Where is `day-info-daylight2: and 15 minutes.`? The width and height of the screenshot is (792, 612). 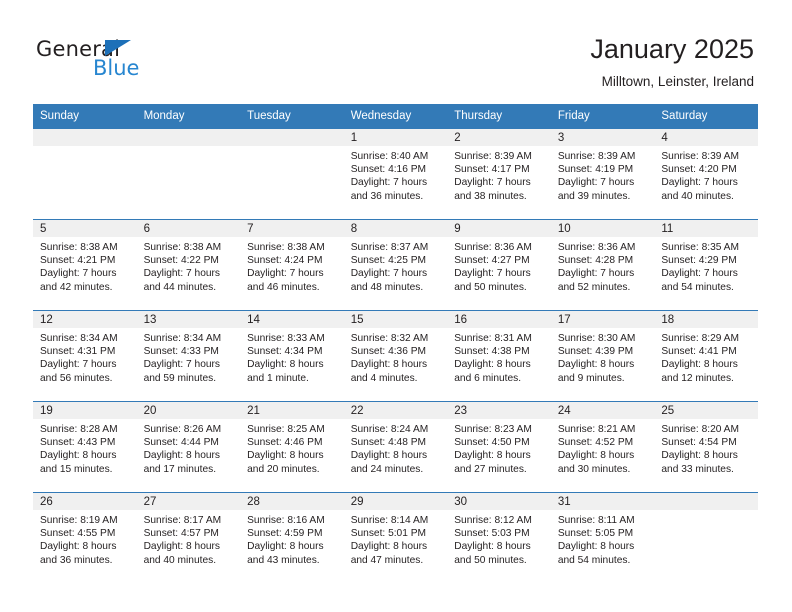 day-info-daylight2: and 15 minutes. is located at coordinates (76, 469).